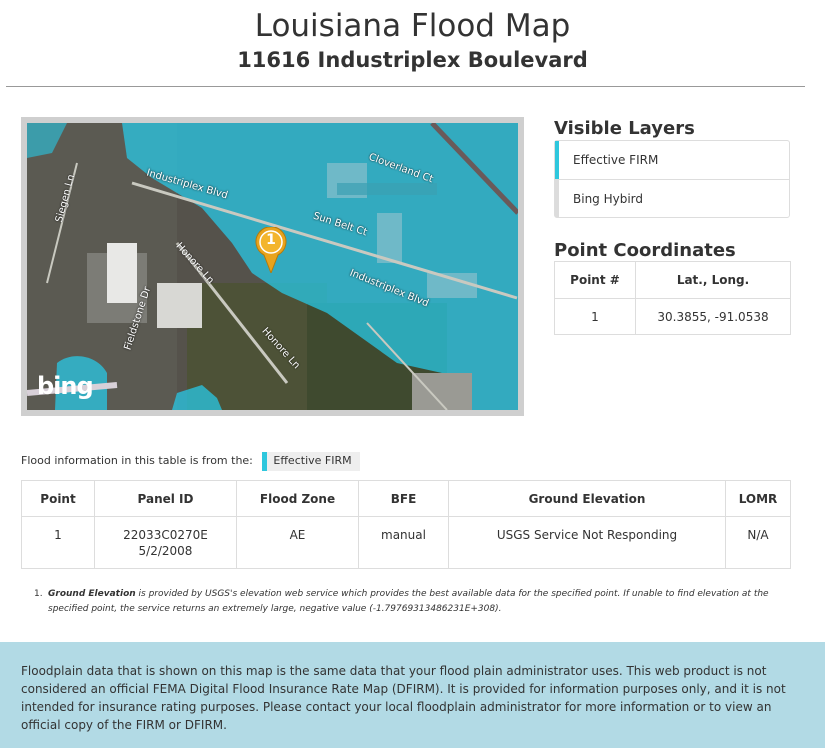 The height and width of the screenshot is (748, 825). I want to click on column-header: Flood Zone, so click(297, 498).